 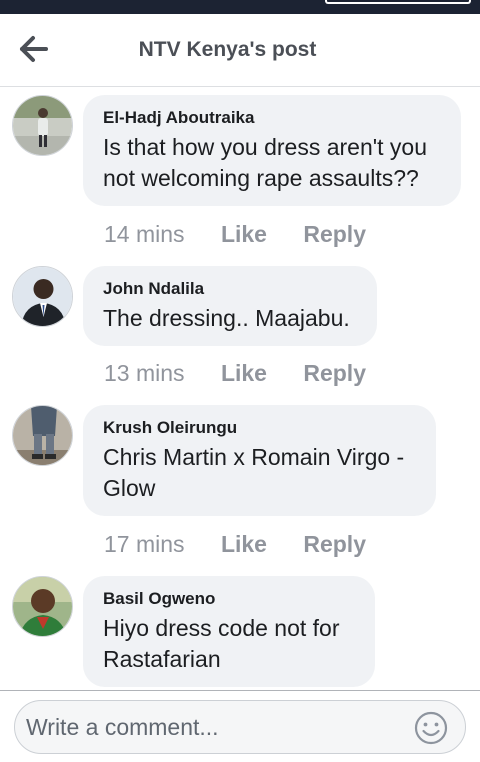 I want to click on comment-text: Hiyo dress code not for Rastafarian, so click(x=221, y=643).